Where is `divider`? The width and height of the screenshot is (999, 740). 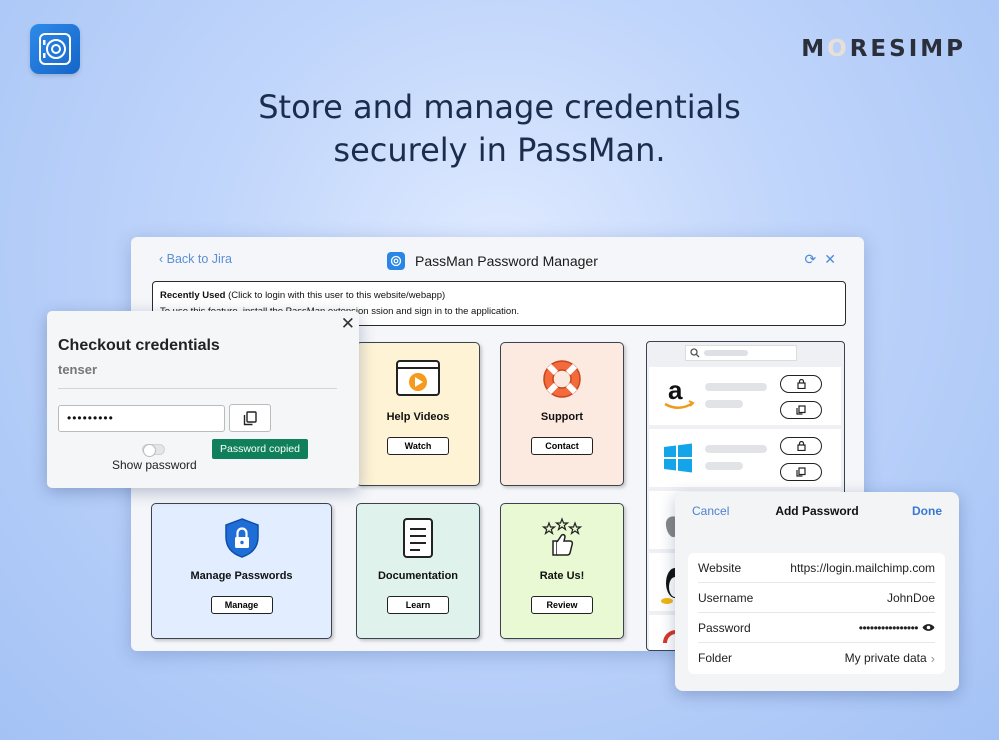 divider is located at coordinates (197, 388).